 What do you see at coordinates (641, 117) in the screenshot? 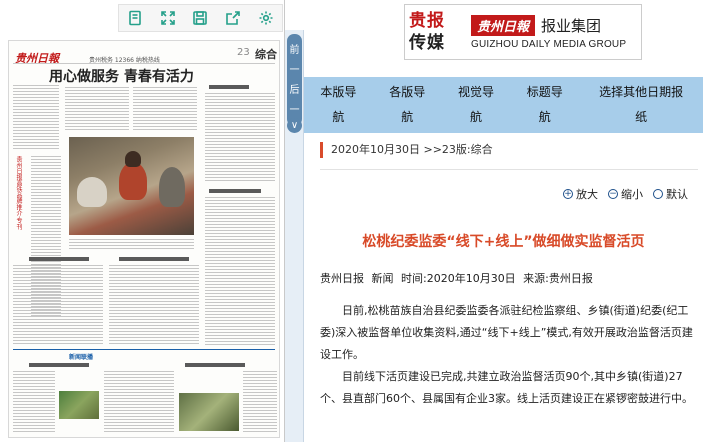
I see `nav-label: 纸` at bounding box center [641, 117].